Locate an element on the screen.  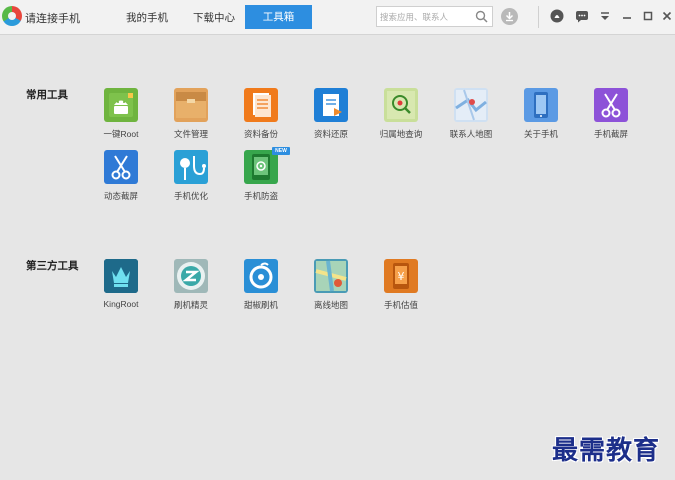
document-restore-icon is located at coordinates (331, 105).